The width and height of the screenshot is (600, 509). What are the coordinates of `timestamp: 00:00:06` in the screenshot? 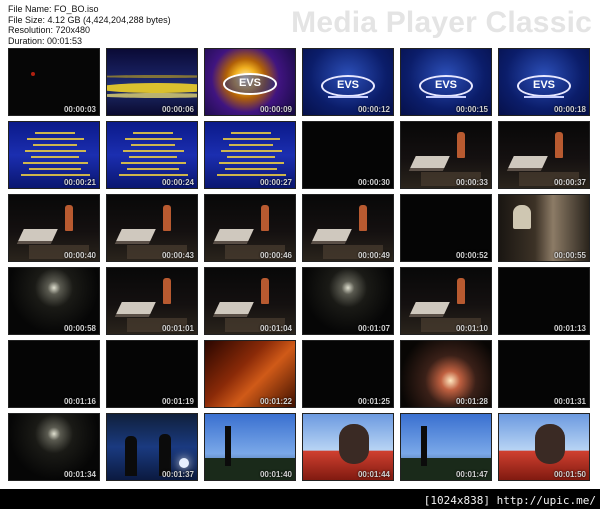 It's located at (177, 109).